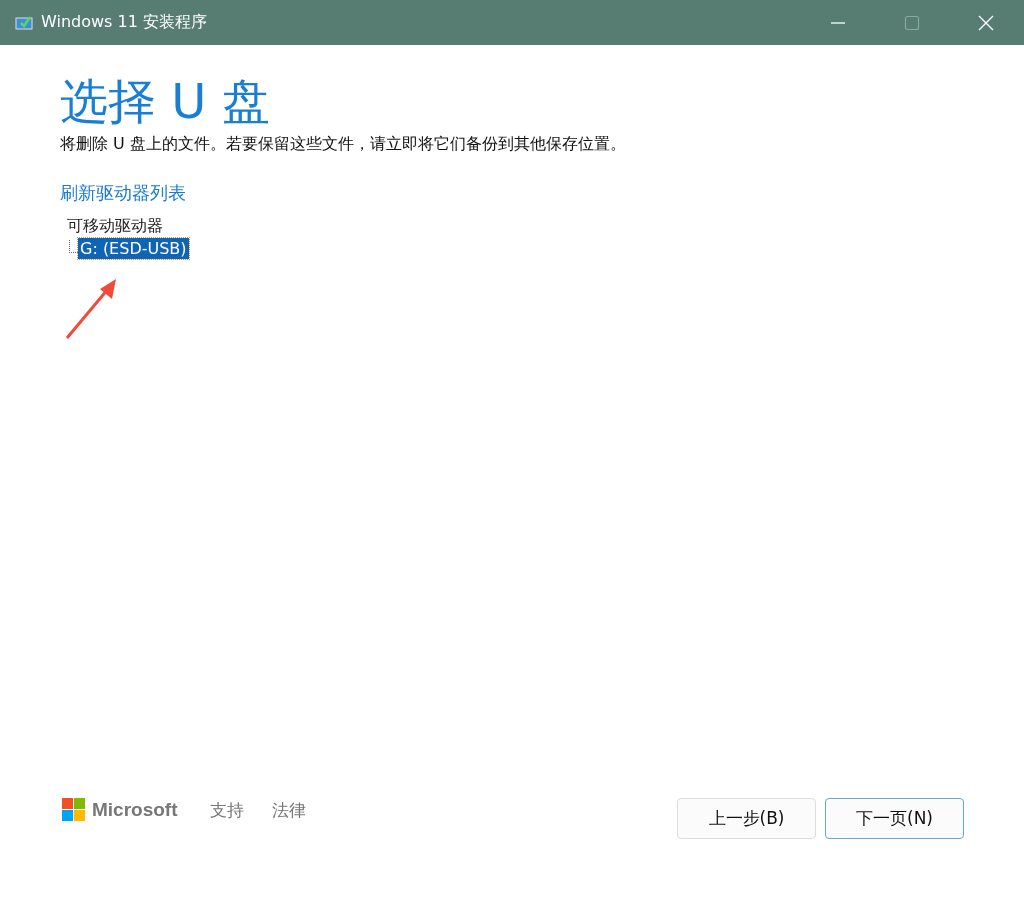 The height and width of the screenshot is (898, 1024). I want to click on window-title: Windows 11 安装程序, so click(124, 22).